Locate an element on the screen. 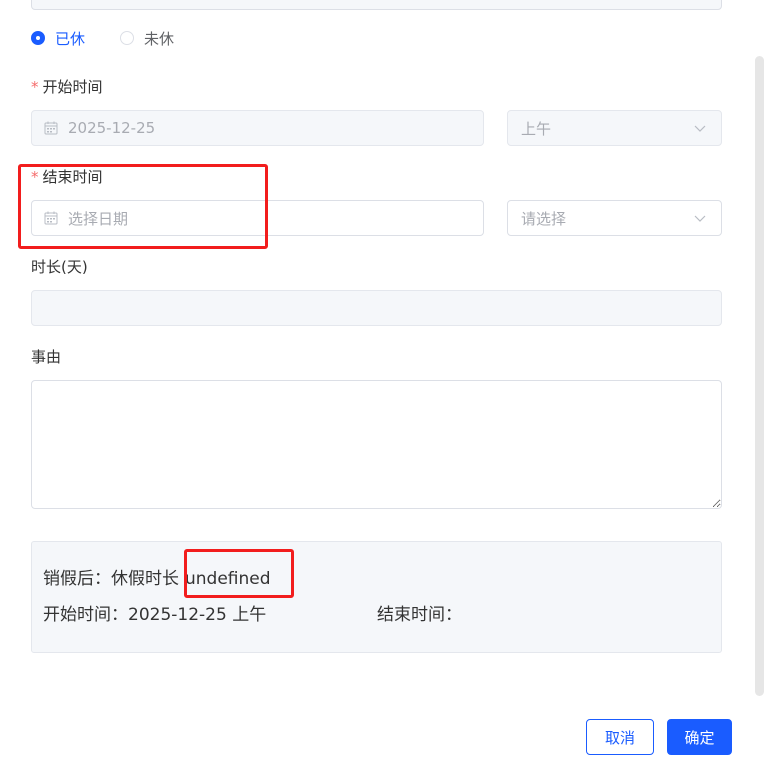 The image size is (765, 777). radio-not-taken-label: 未休 is located at coordinates (159, 38).